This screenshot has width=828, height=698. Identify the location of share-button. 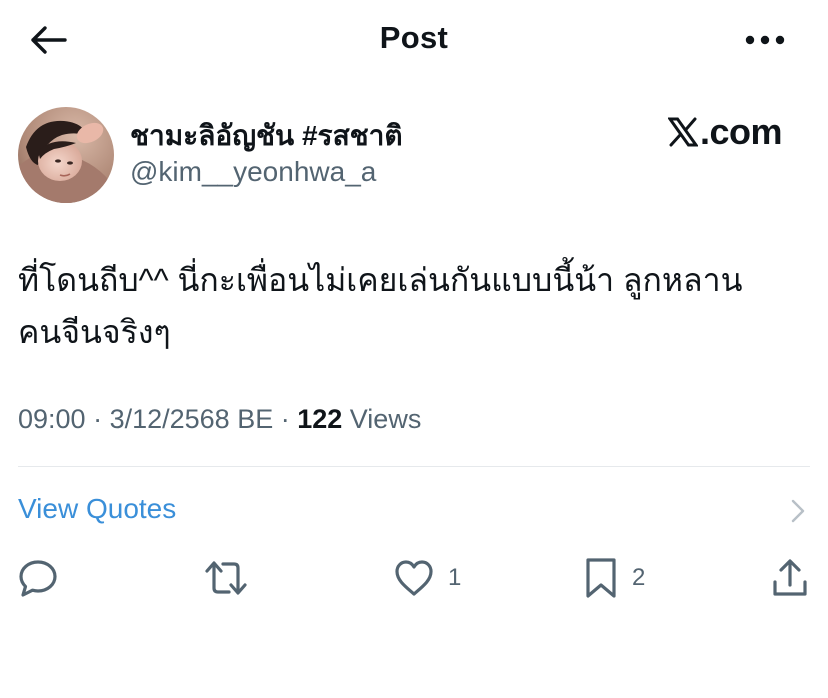
(790, 578).